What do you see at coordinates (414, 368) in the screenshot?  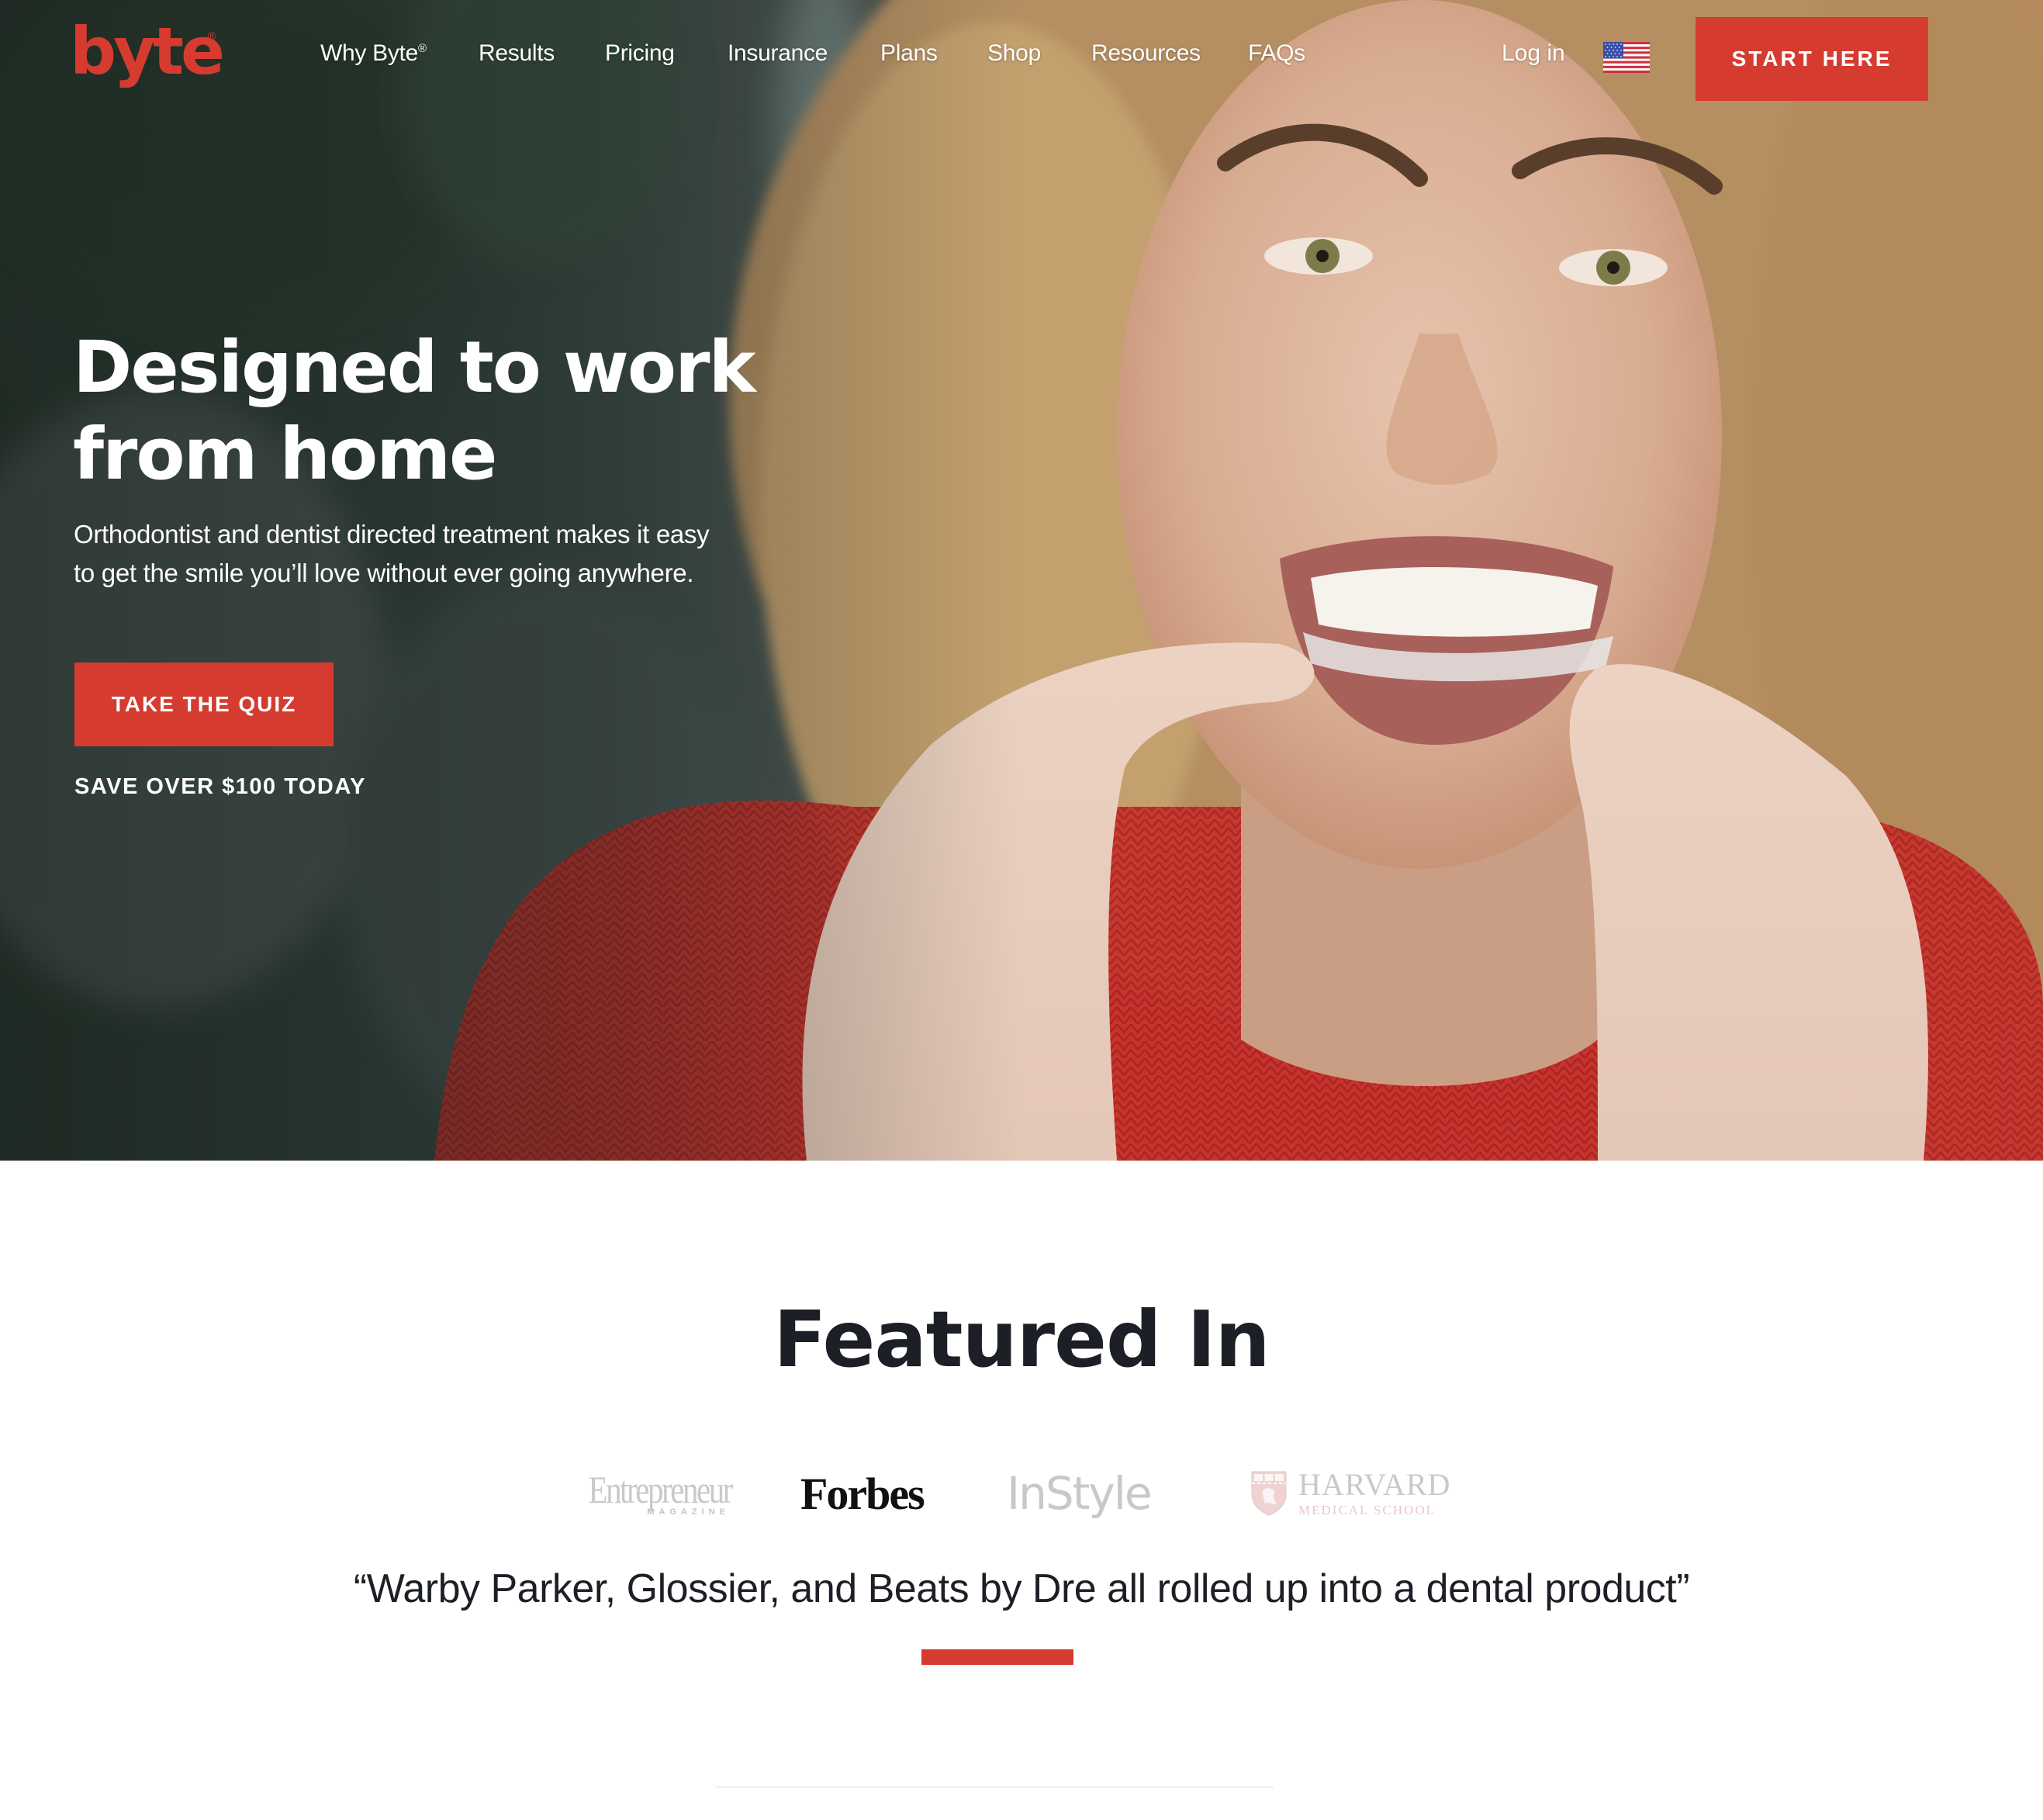 I see `headline-line-1: Designed to work` at bounding box center [414, 368].